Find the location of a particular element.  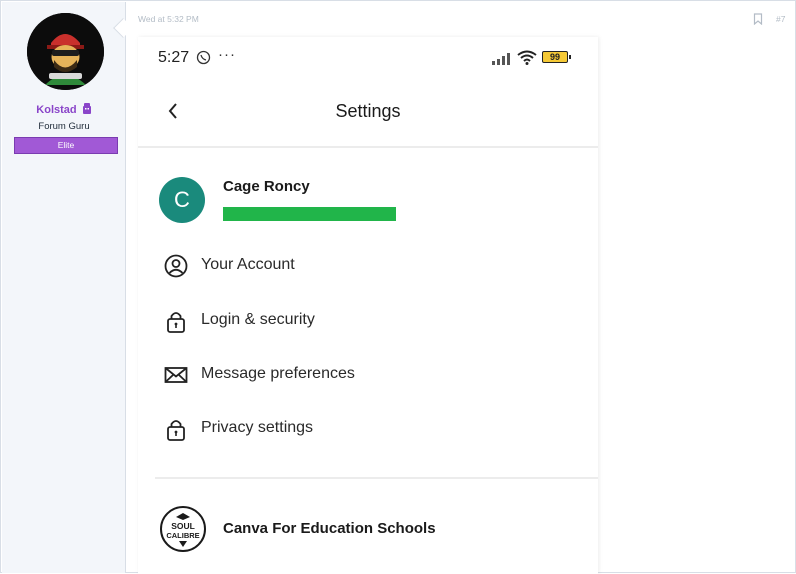

section-divider is located at coordinates (376, 478).